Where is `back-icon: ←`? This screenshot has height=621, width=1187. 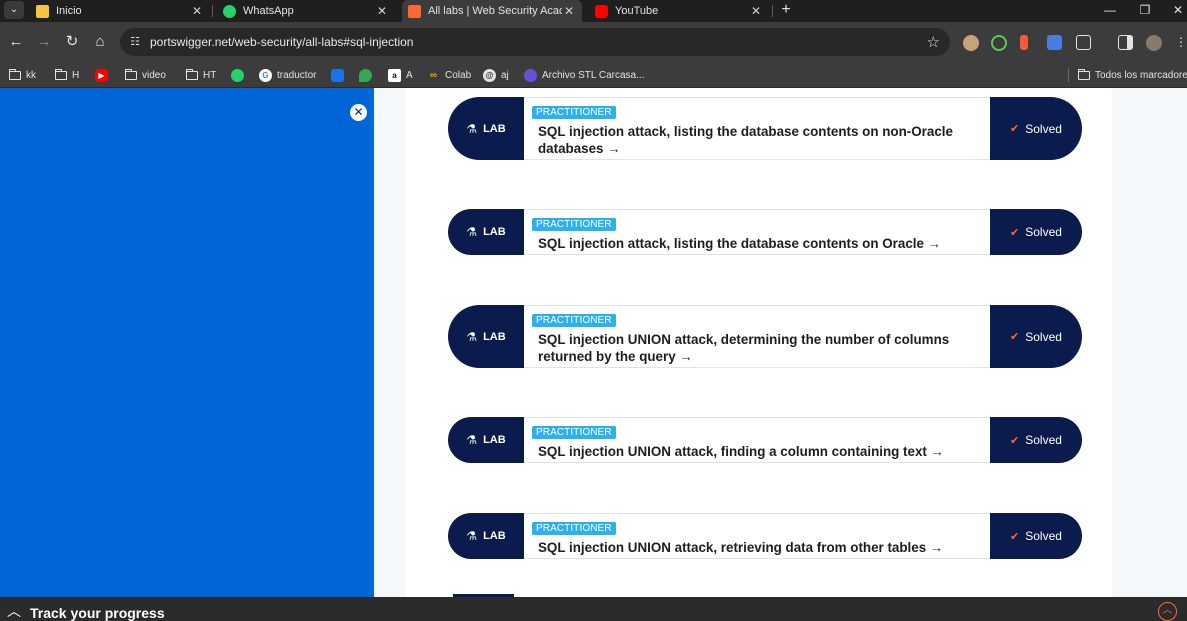 back-icon: ← is located at coordinates (16, 42).